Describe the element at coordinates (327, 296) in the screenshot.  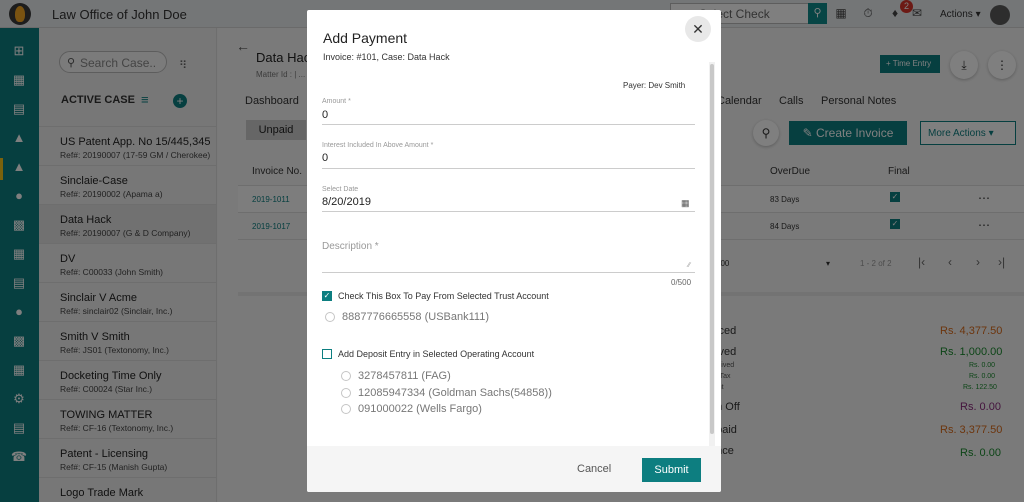
I see `trust-account-checkbox: ✓` at that location.